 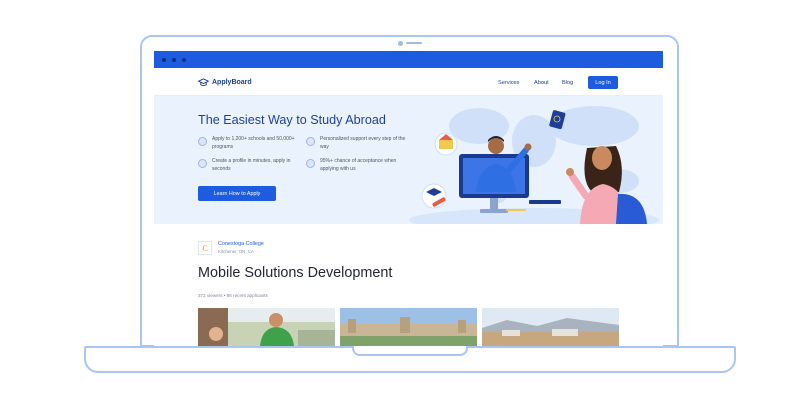 I want to click on nav-link-about: About, so click(x=541, y=83).